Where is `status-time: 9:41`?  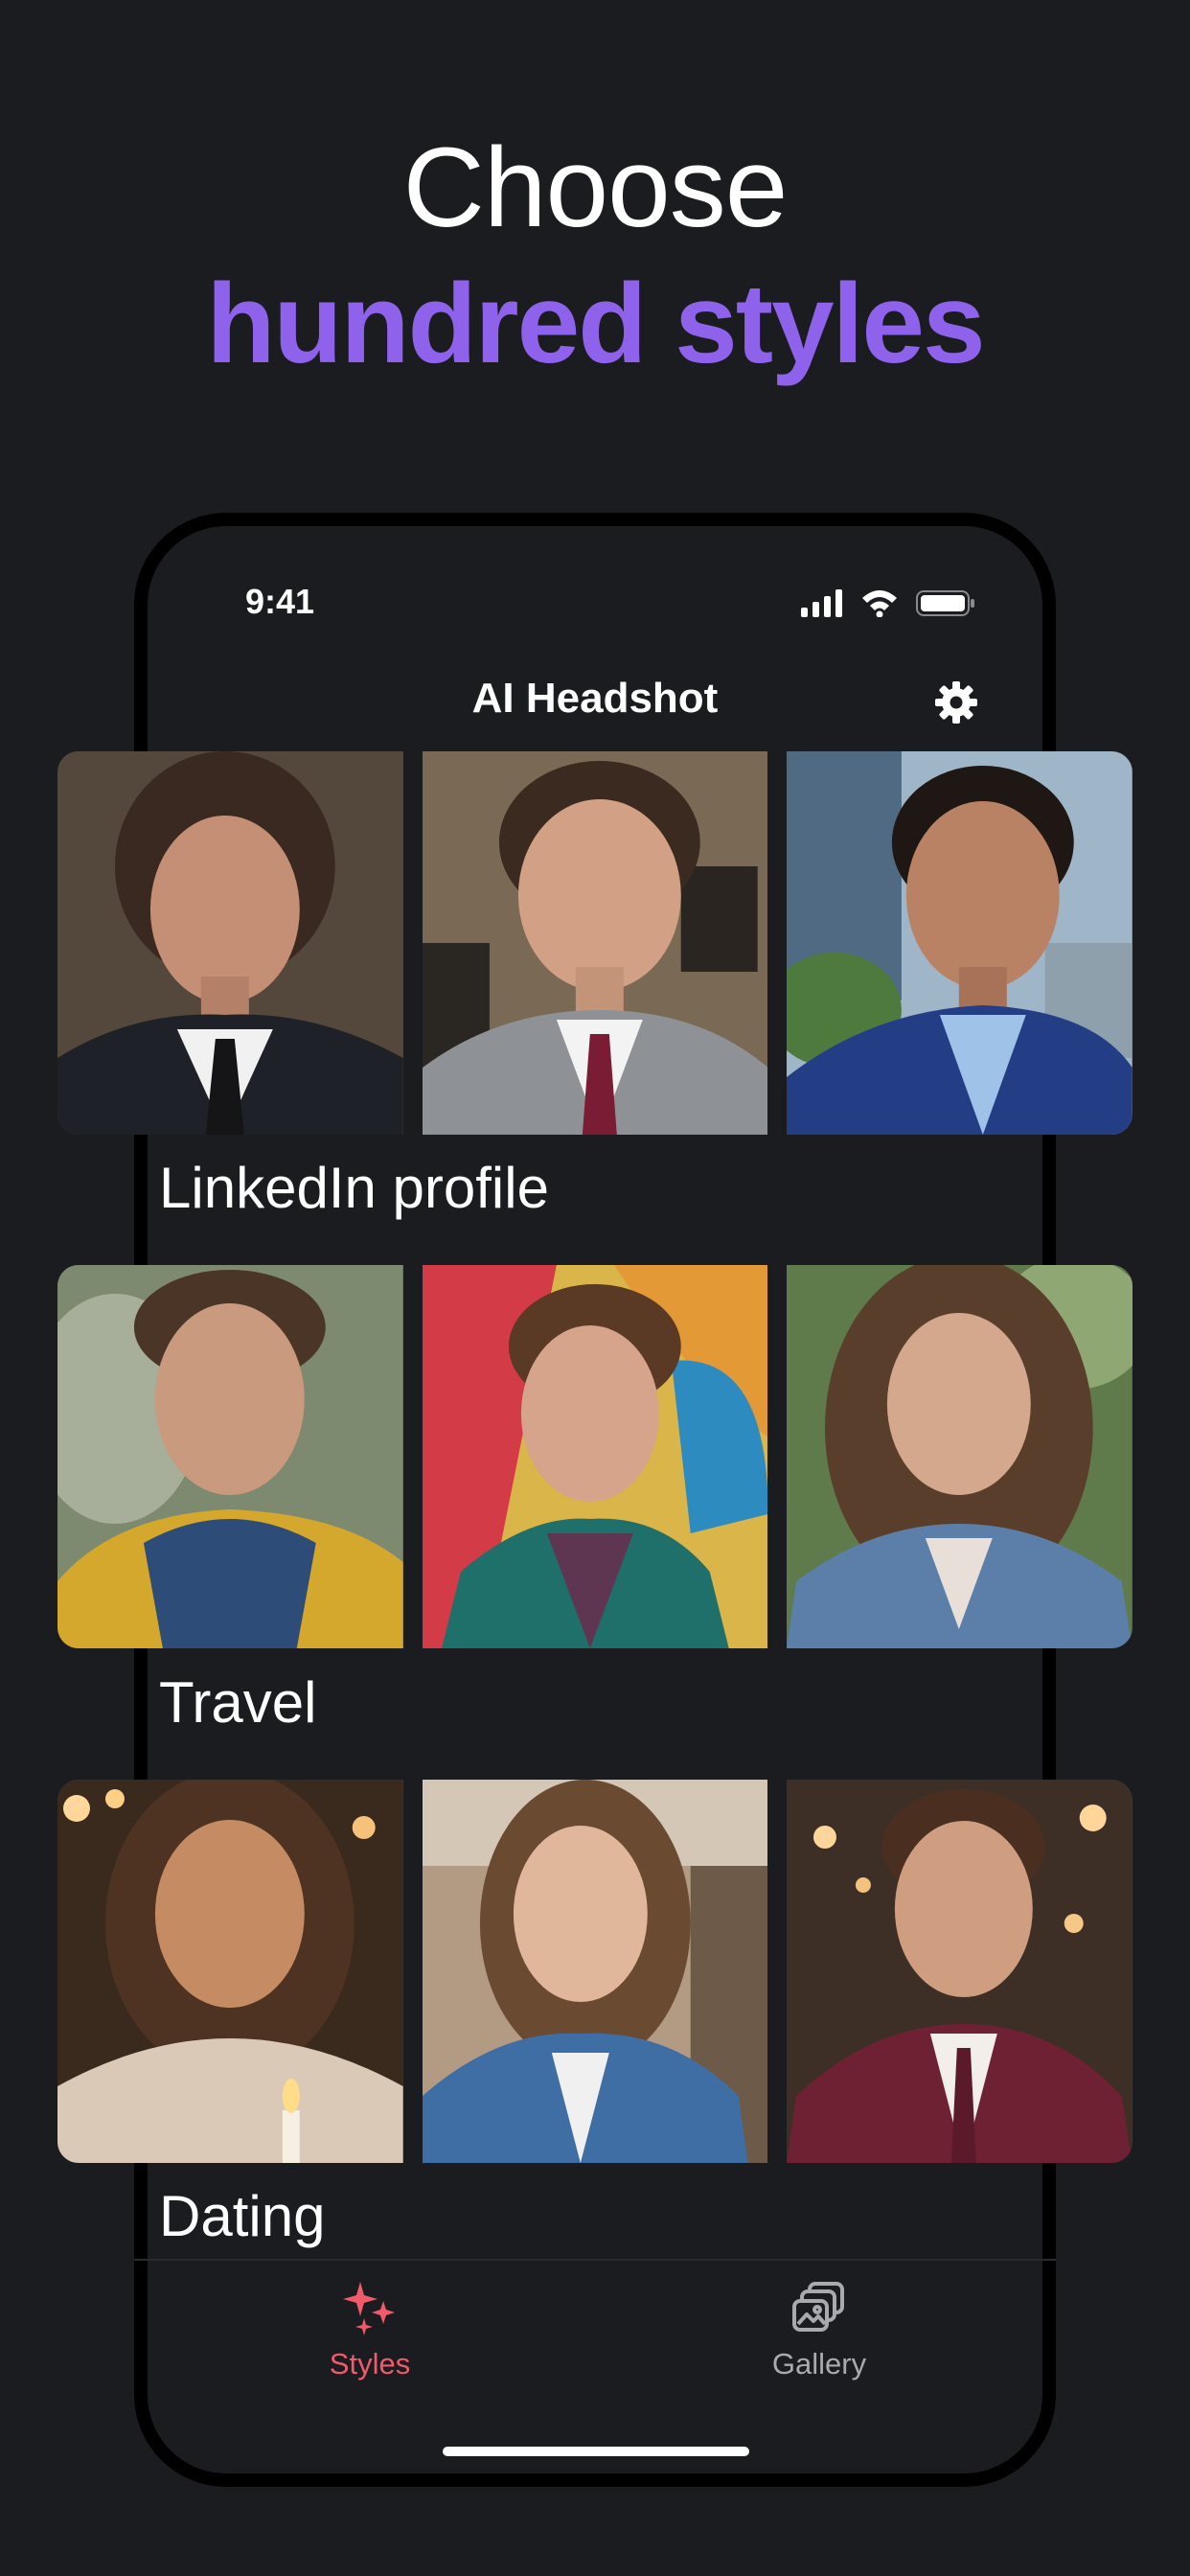
status-time: 9:41 is located at coordinates (280, 601).